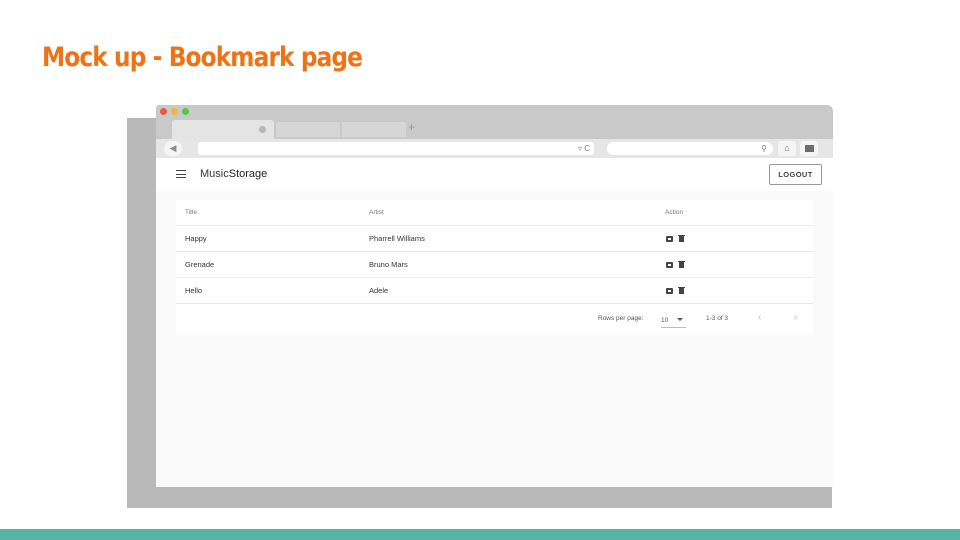 This screenshot has height=540, width=960. Describe the element at coordinates (379, 290) in the screenshot. I see `cell-artist: Adele` at that location.